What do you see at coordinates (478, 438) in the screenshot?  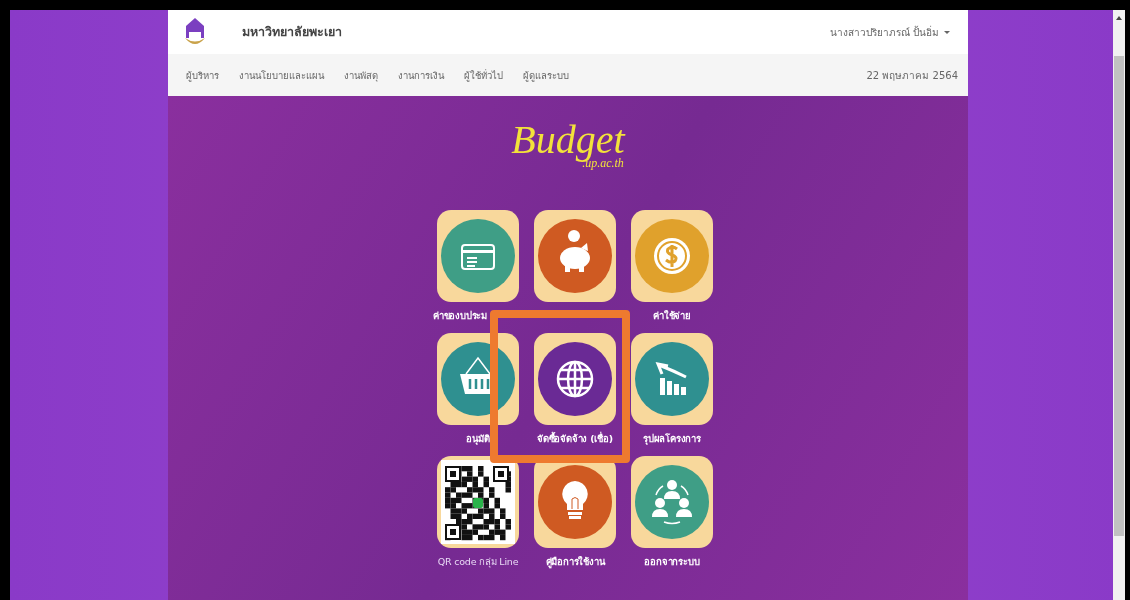 I see `menu-label: อนุมัติ` at bounding box center [478, 438].